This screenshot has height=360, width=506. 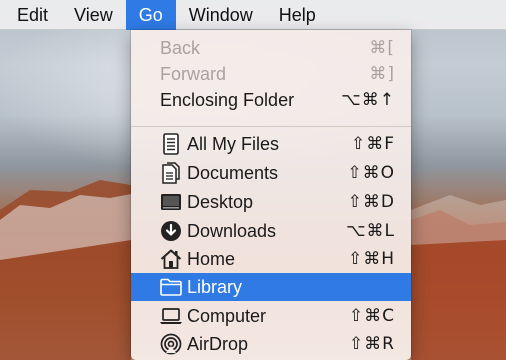 I want to click on menu-item-downloads: Downloads ⌥⌘L, so click(x=271, y=231).